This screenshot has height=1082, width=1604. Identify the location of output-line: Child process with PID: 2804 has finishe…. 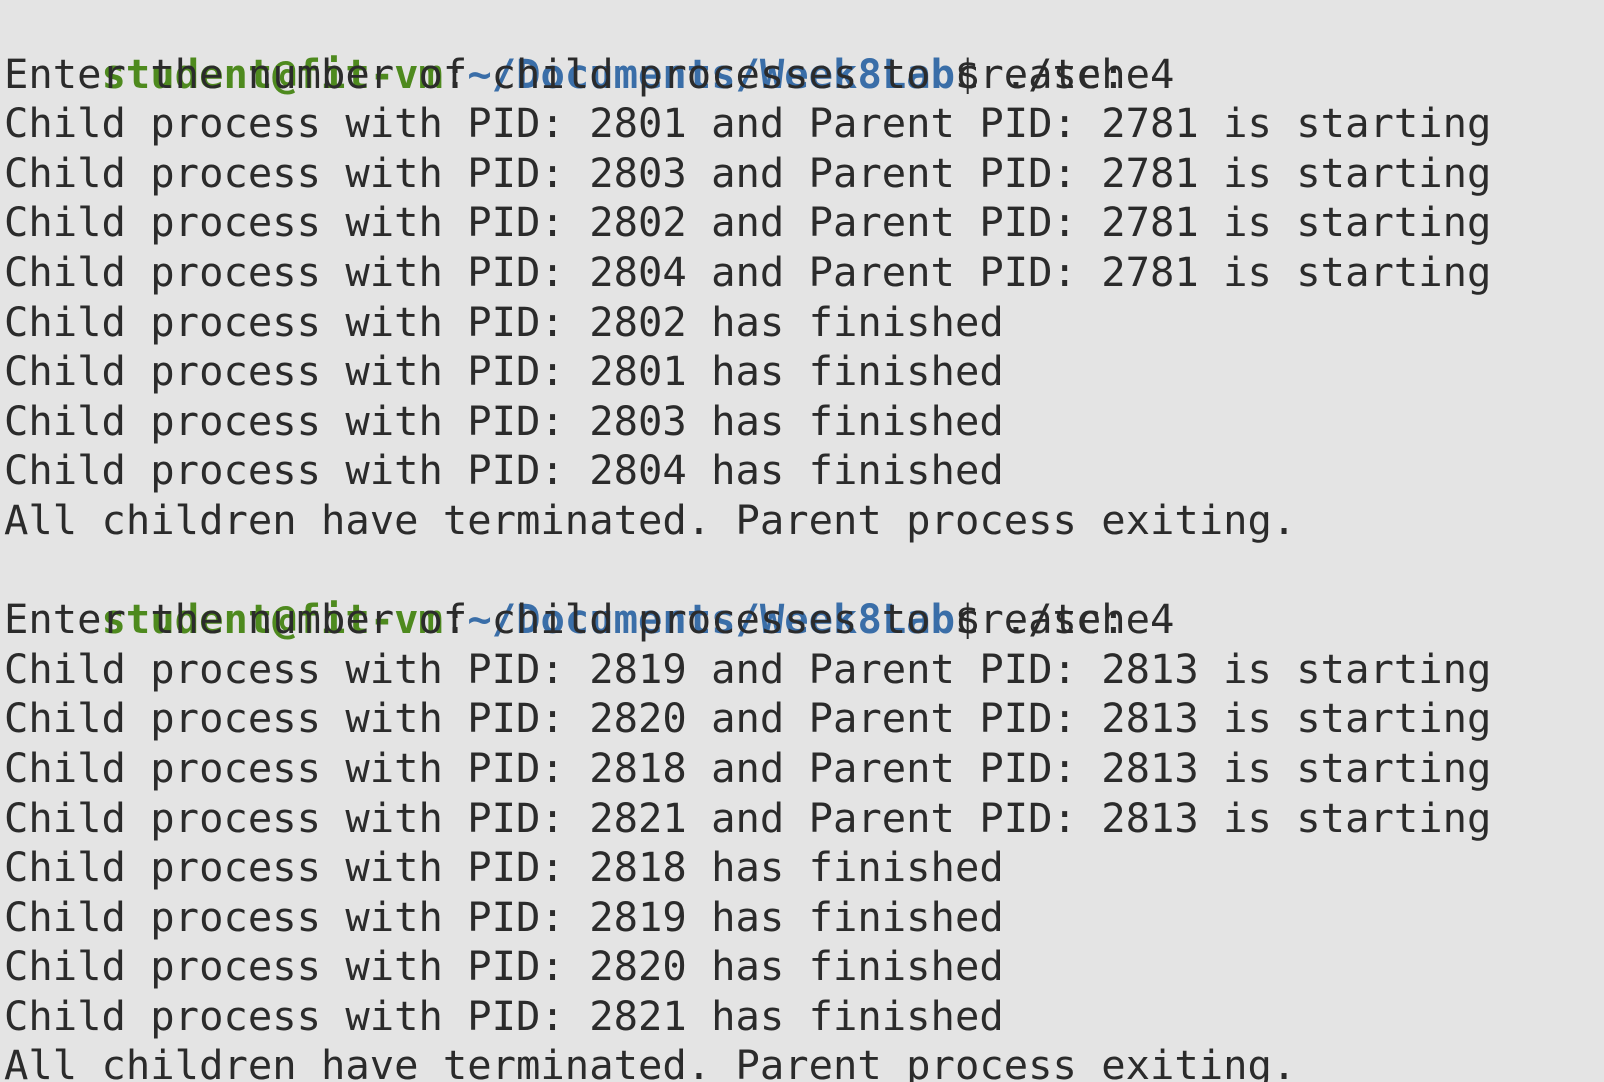
(504, 470).